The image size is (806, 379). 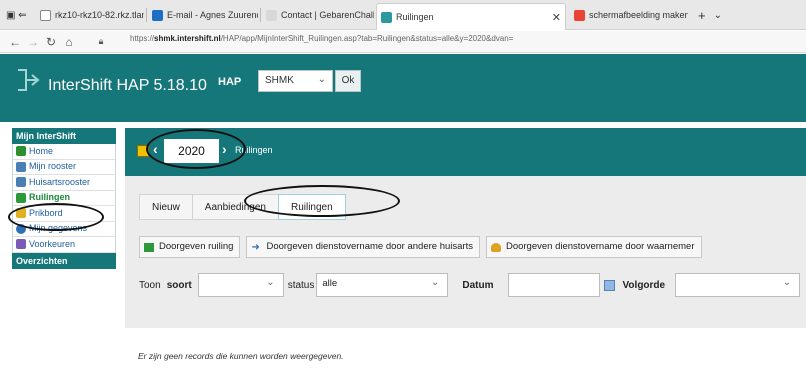 I want to click on sidebar-item-huisartsrooster: Huisartsrooster, so click(x=64, y=183).